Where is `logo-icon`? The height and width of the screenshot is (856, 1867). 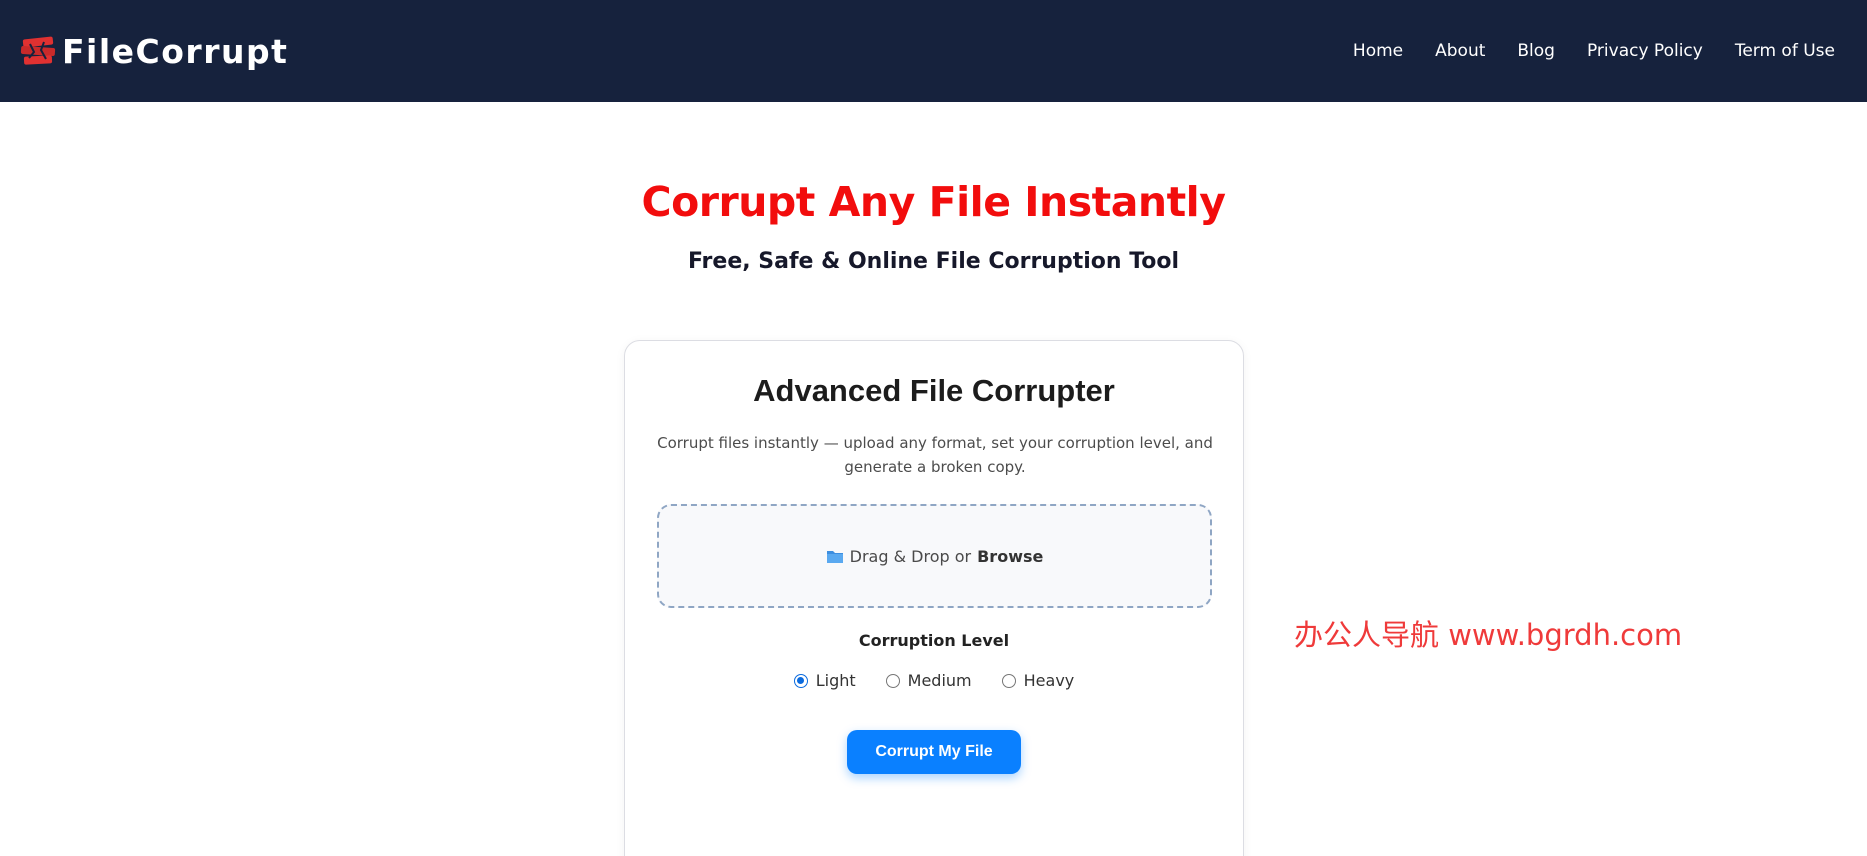
logo-icon is located at coordinates (38, 50).